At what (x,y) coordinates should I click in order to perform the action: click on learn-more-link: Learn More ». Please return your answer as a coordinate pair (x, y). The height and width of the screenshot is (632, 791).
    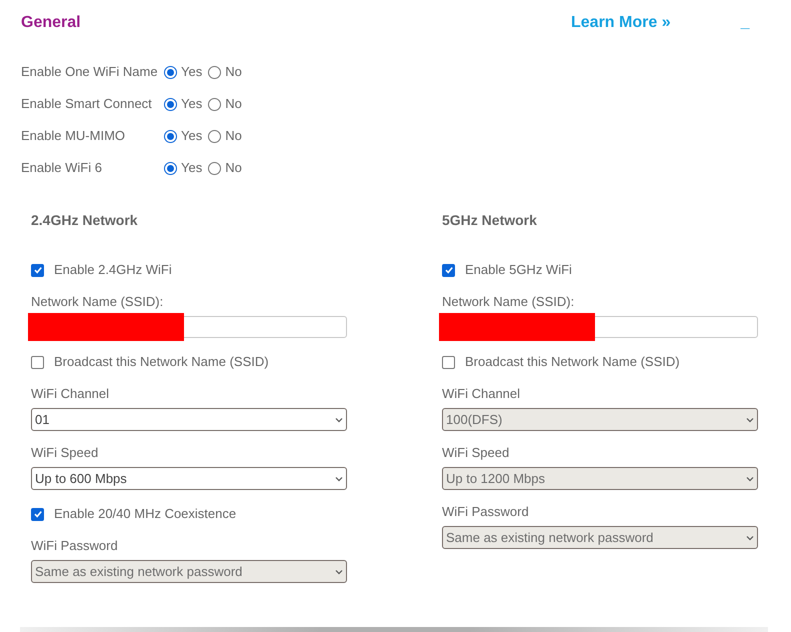
    Looking at the image, I should click on (621, 23).